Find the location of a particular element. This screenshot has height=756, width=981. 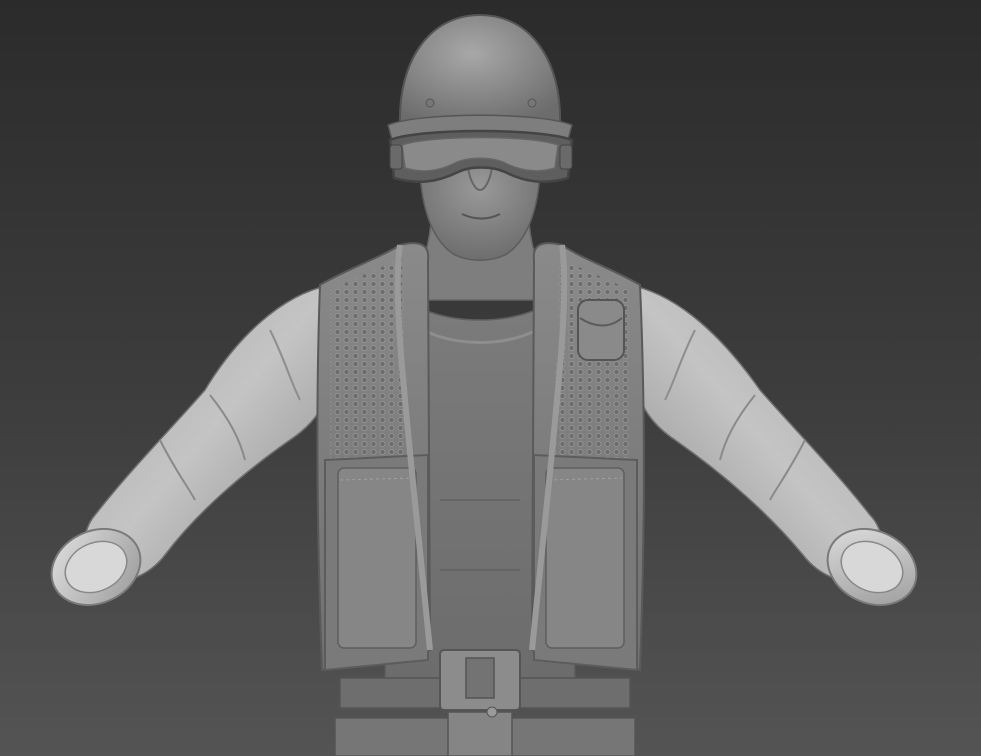

helmet is located at coordinates (480, 77).